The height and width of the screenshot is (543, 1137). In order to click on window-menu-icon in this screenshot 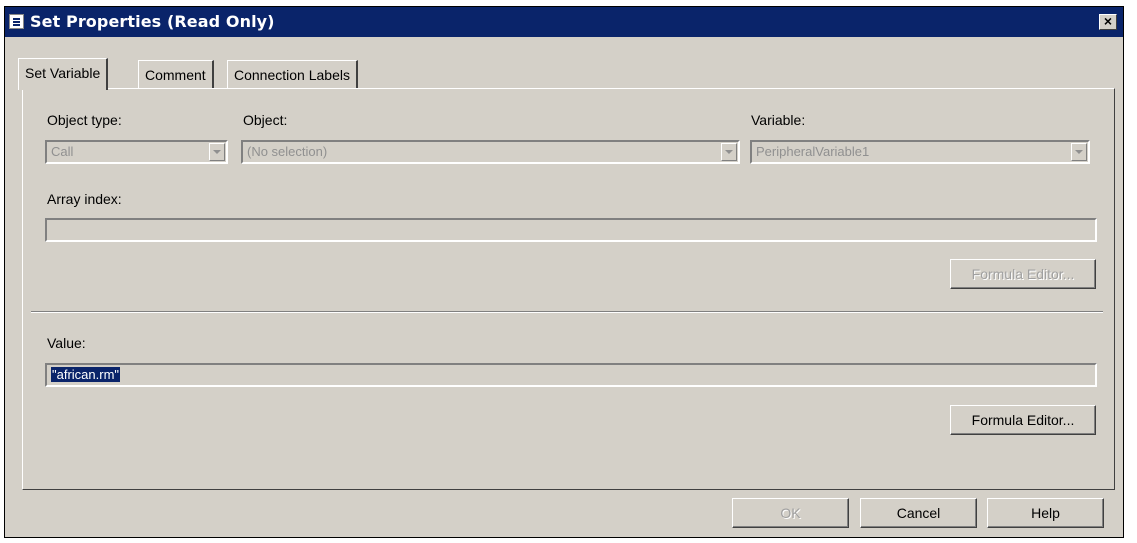, I will do `click(16, 21)`.